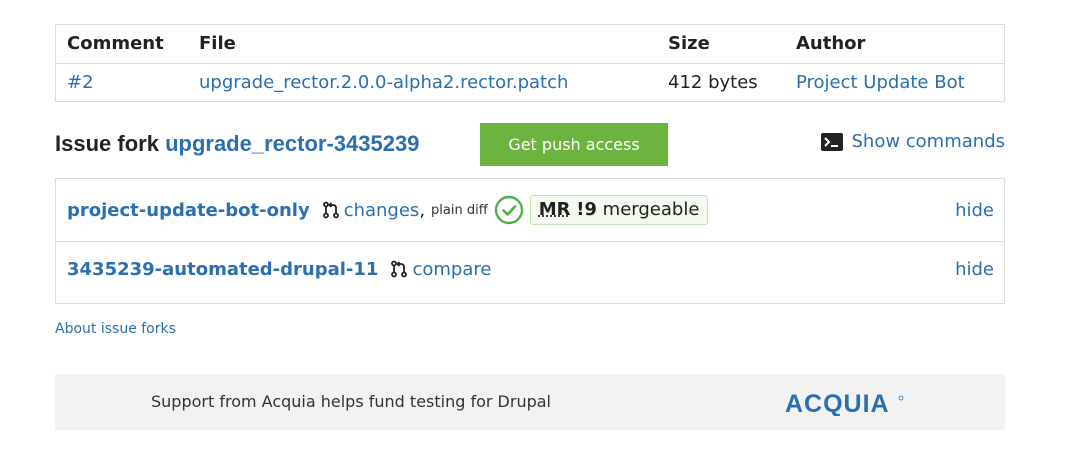 The width and height of the screenshot is (1090, 452). Describe the element at coordinates (689, 43) in the screenshot. I see `header-size: Size` at that location.